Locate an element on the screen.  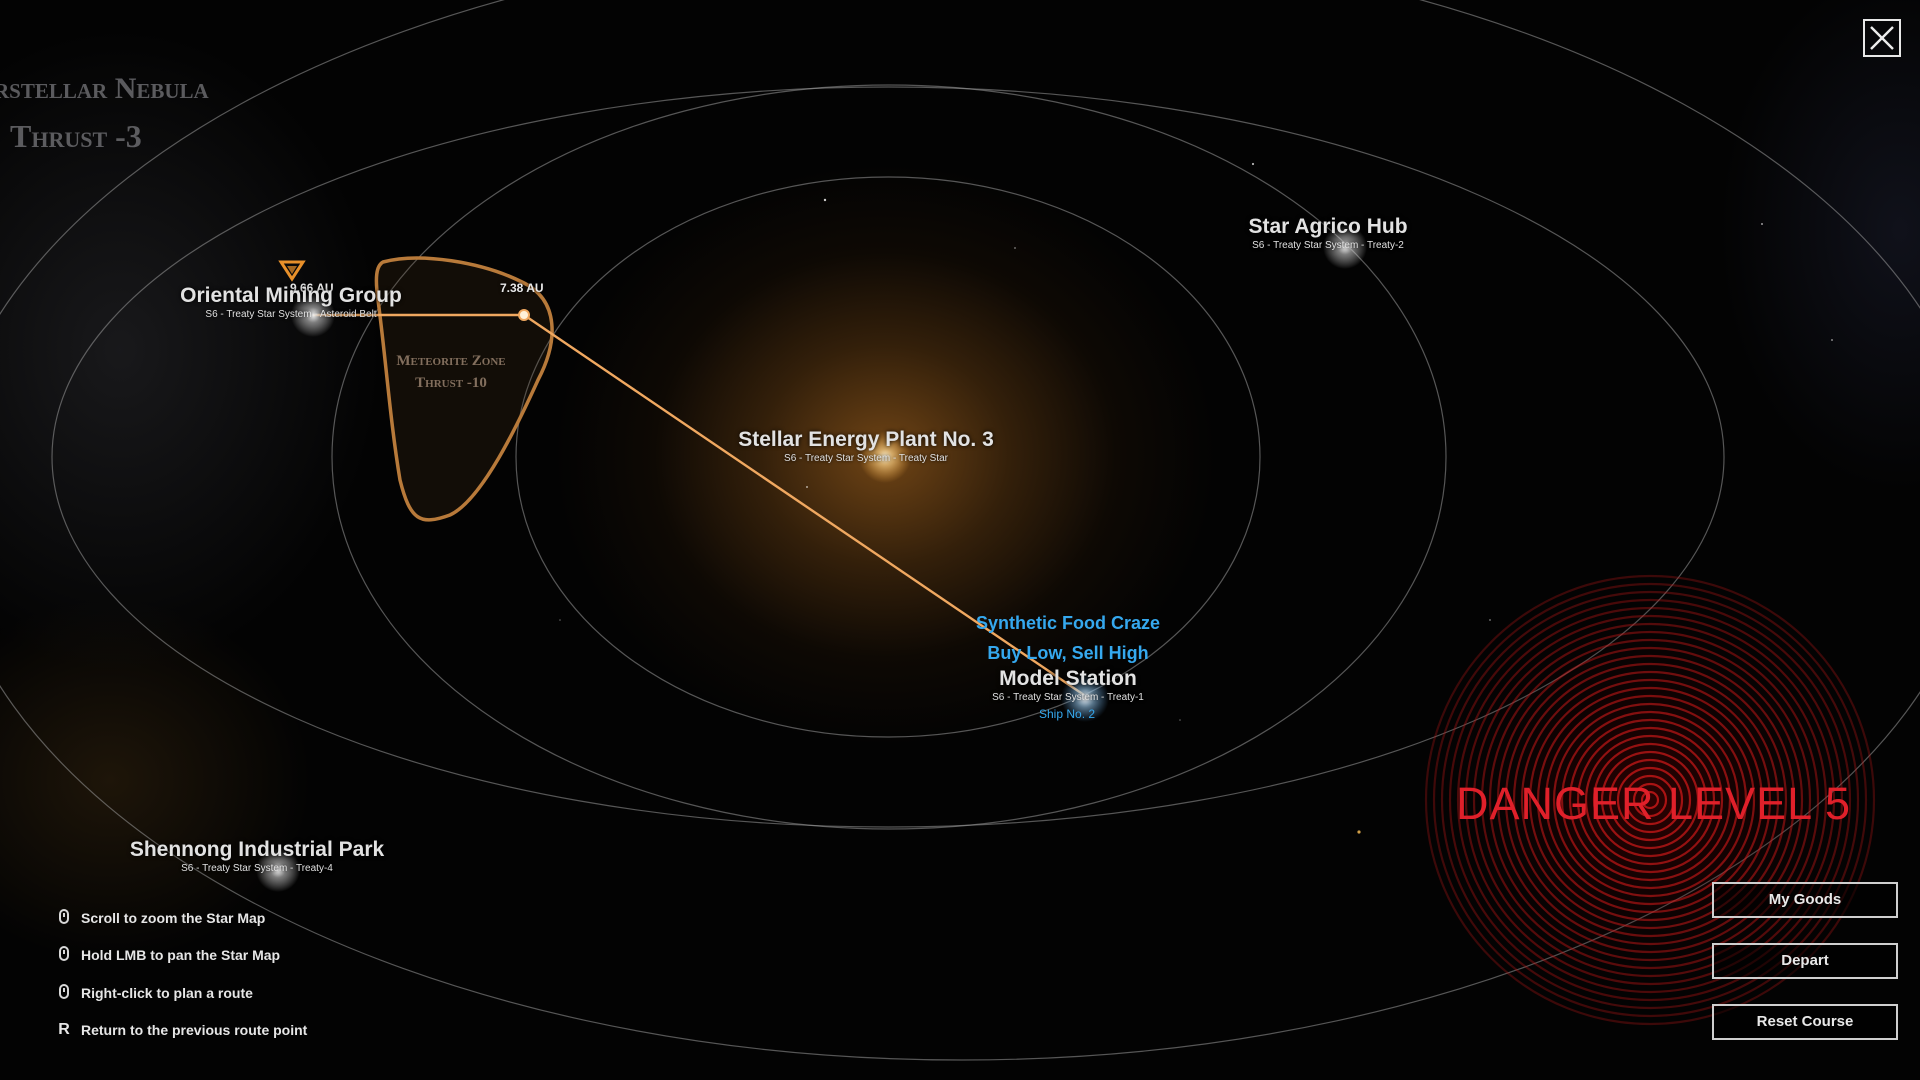
hint-plan-route: Right-click to plan a route is located at coordinates (155, 993).